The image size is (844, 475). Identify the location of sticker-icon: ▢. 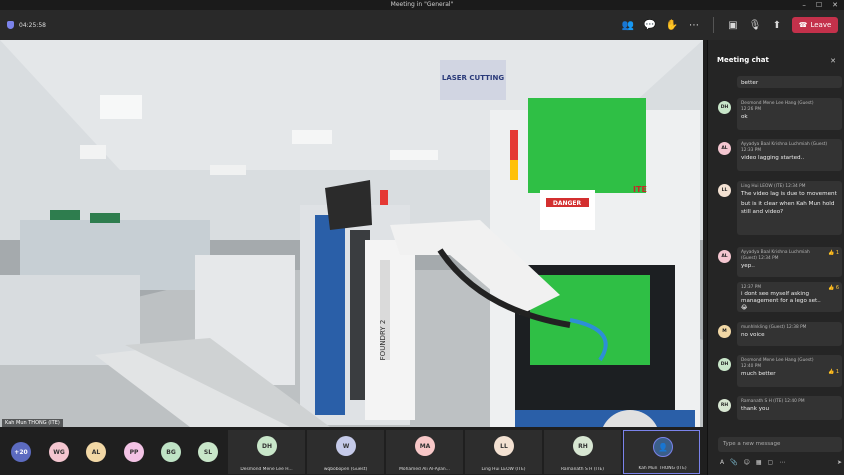
(771, 462).